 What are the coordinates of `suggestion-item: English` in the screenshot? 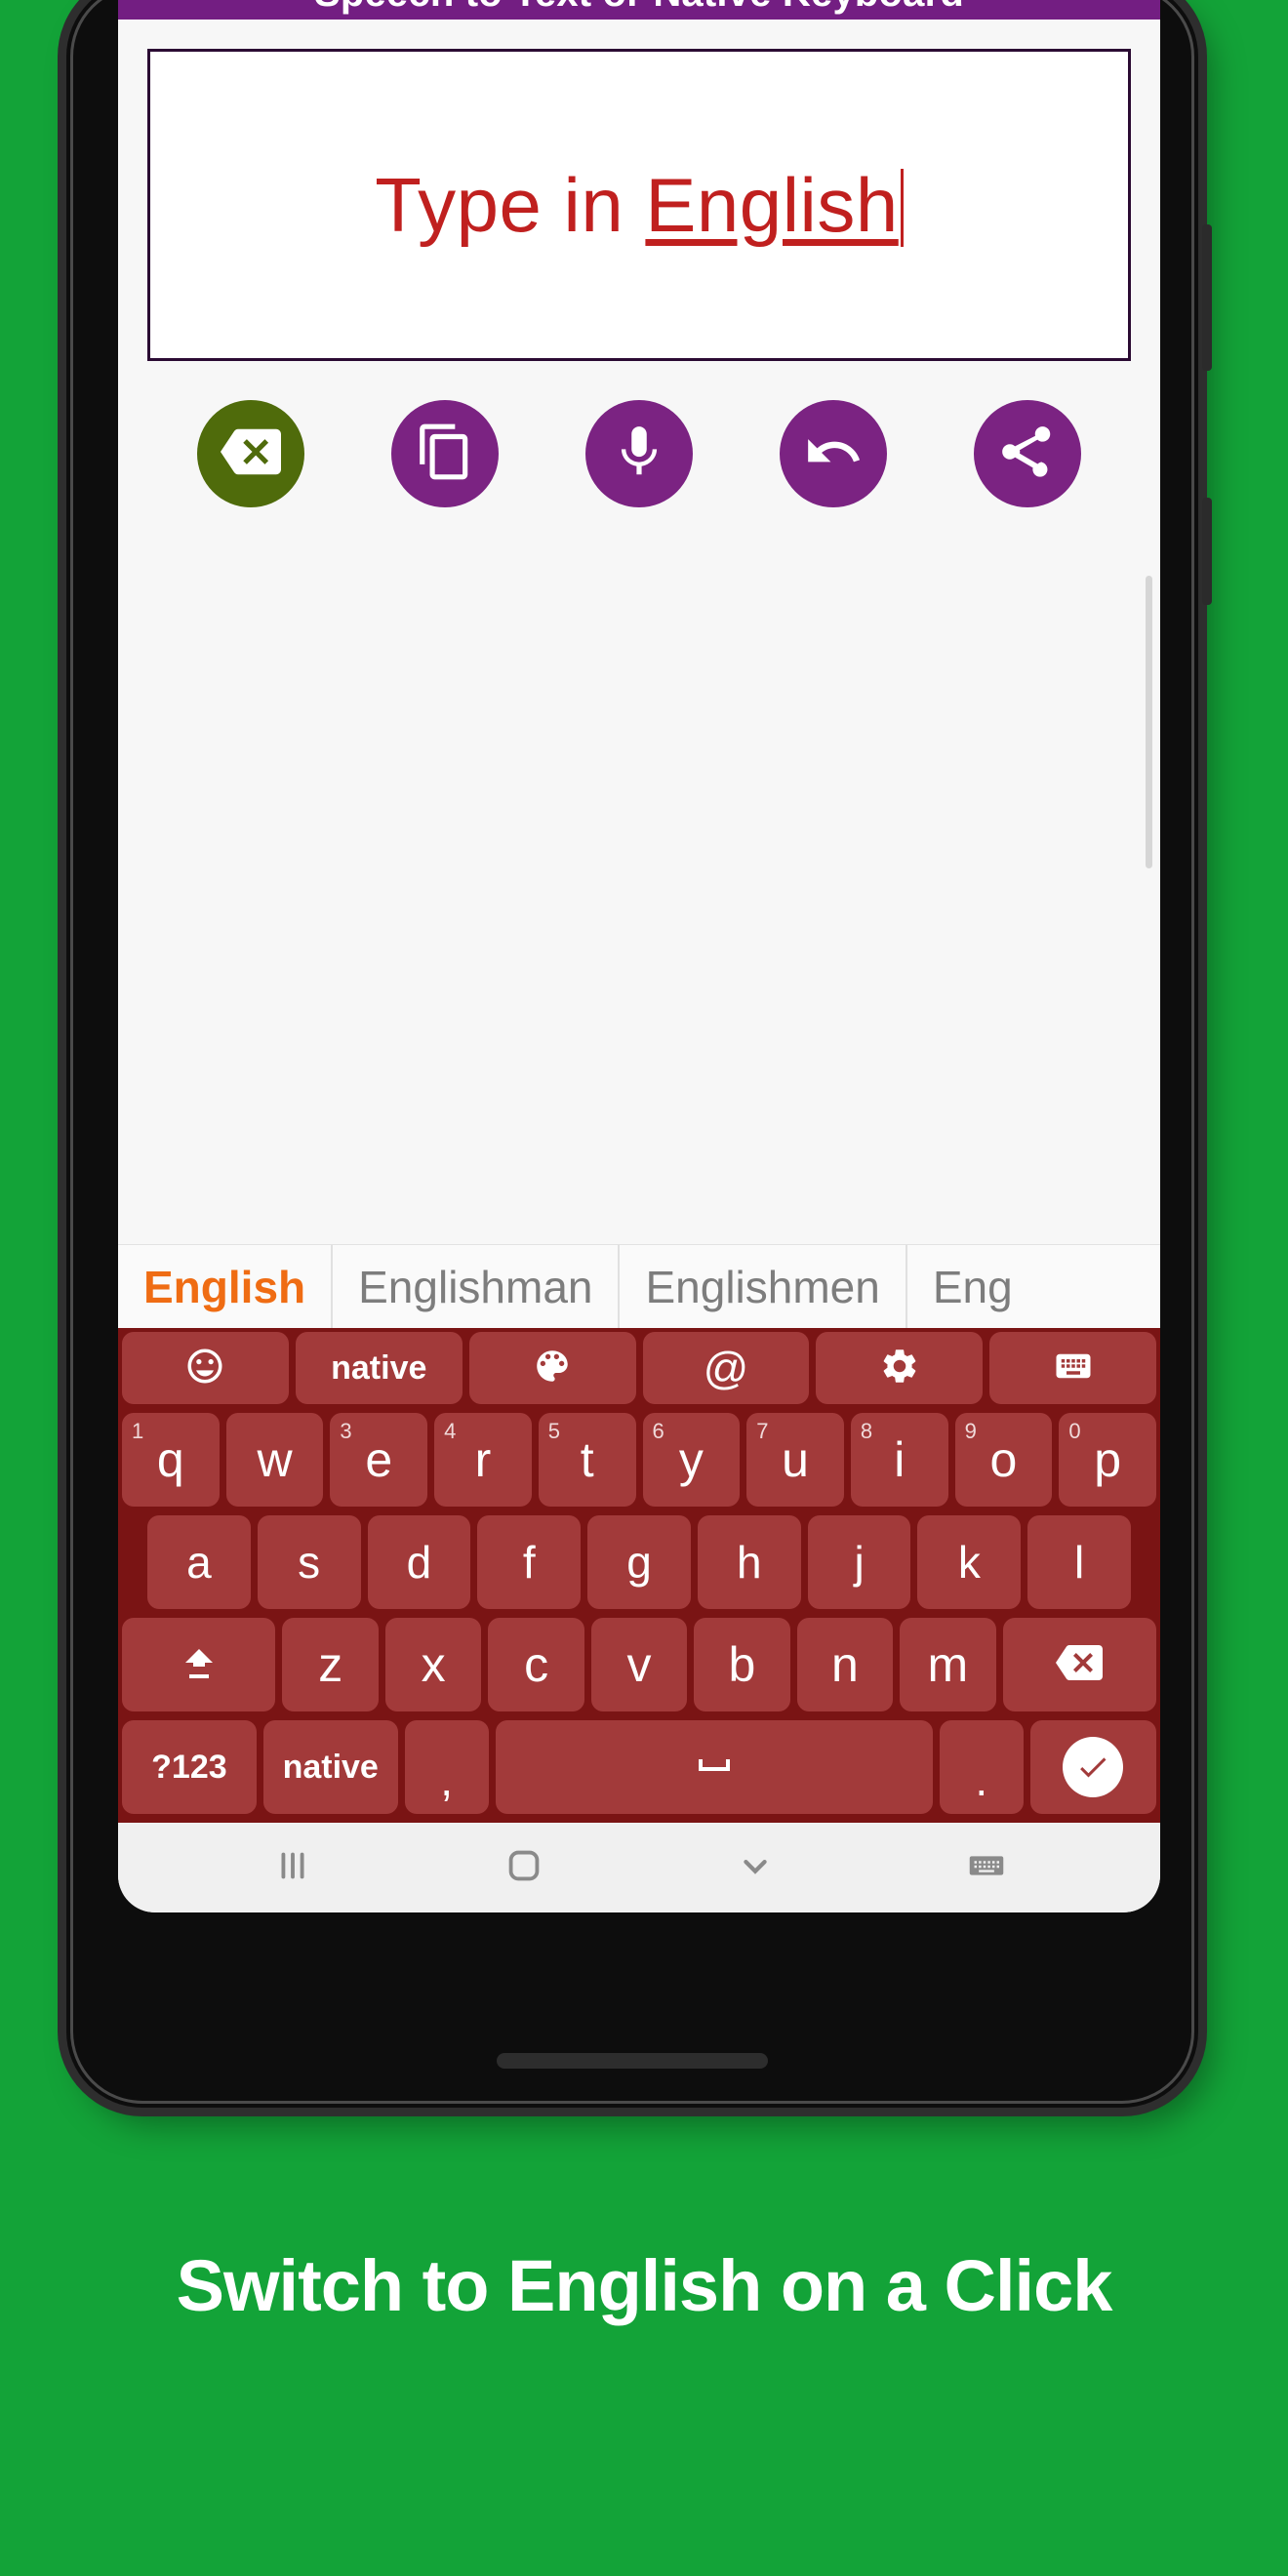 It's located at (226, 1286).